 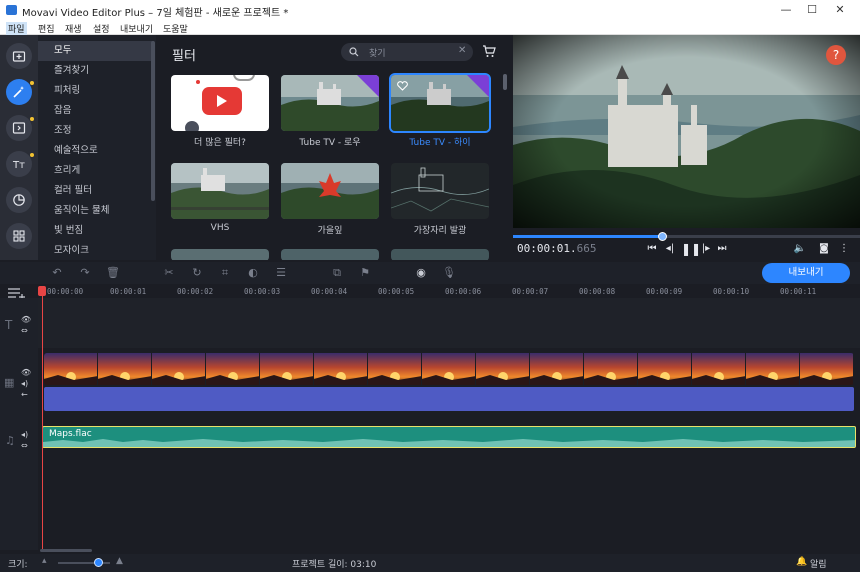 What do you see at coordinates (98, 562) in the screenshot?
I see `zoom-slider-handle` at bounding box center [98, 562].